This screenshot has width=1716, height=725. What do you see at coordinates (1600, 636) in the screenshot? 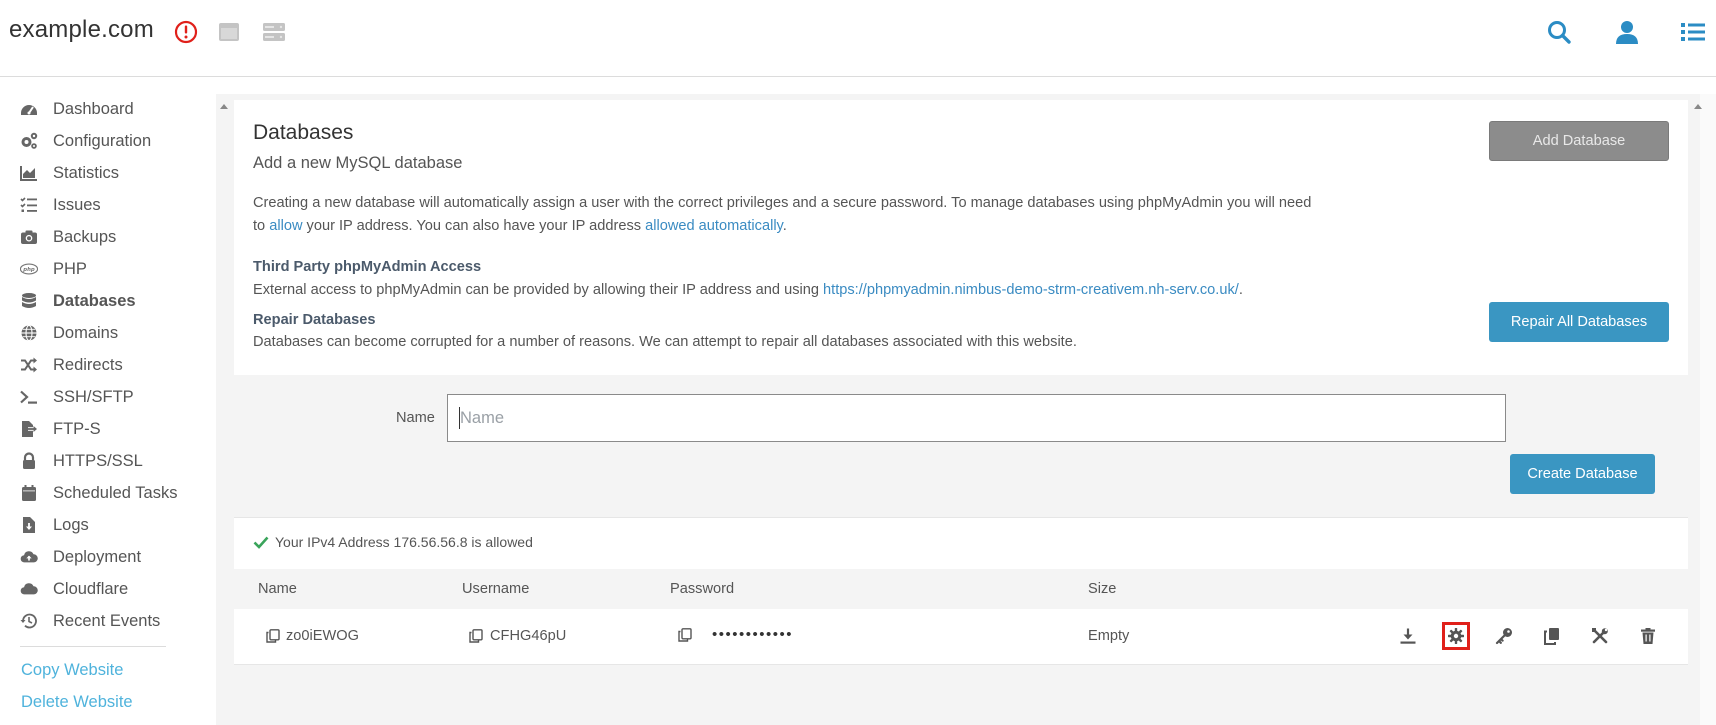
I see `tools-icon` at bounding box center [1600, 636].